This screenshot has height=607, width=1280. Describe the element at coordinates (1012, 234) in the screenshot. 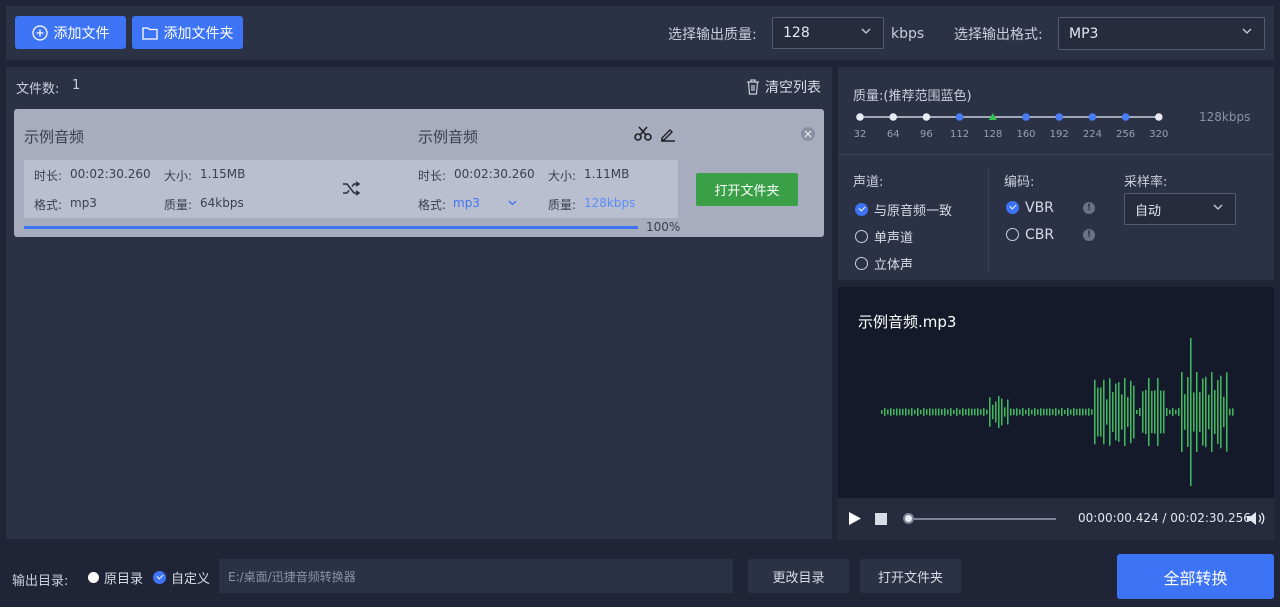

I see `radio-unchecked-icon` at that location.